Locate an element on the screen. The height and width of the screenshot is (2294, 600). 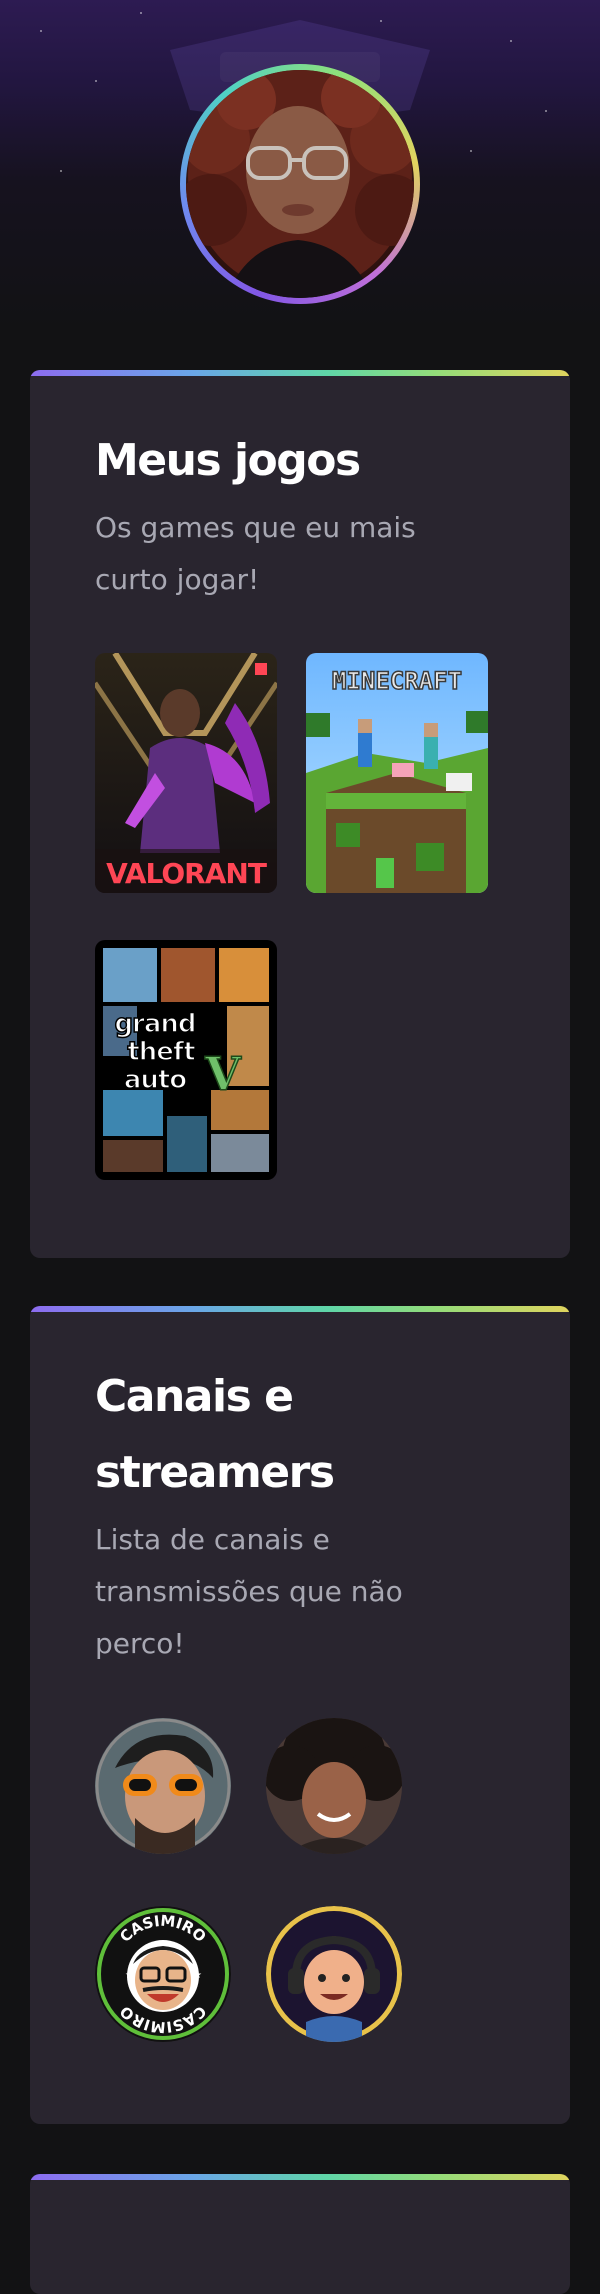
streamer-avatar-casimiro: CASIMIRO CASIMIRO ★ ★ is located at coordinates (163, 1974).